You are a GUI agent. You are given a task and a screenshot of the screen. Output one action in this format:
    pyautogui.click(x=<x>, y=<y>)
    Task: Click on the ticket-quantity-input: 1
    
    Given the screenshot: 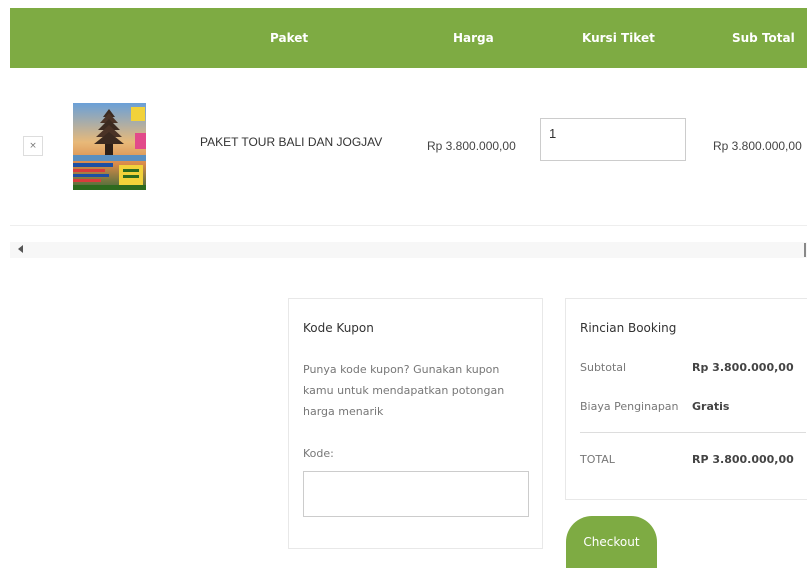 What is the action you would take?
    pyautogui.click(x=613, y=139)
    